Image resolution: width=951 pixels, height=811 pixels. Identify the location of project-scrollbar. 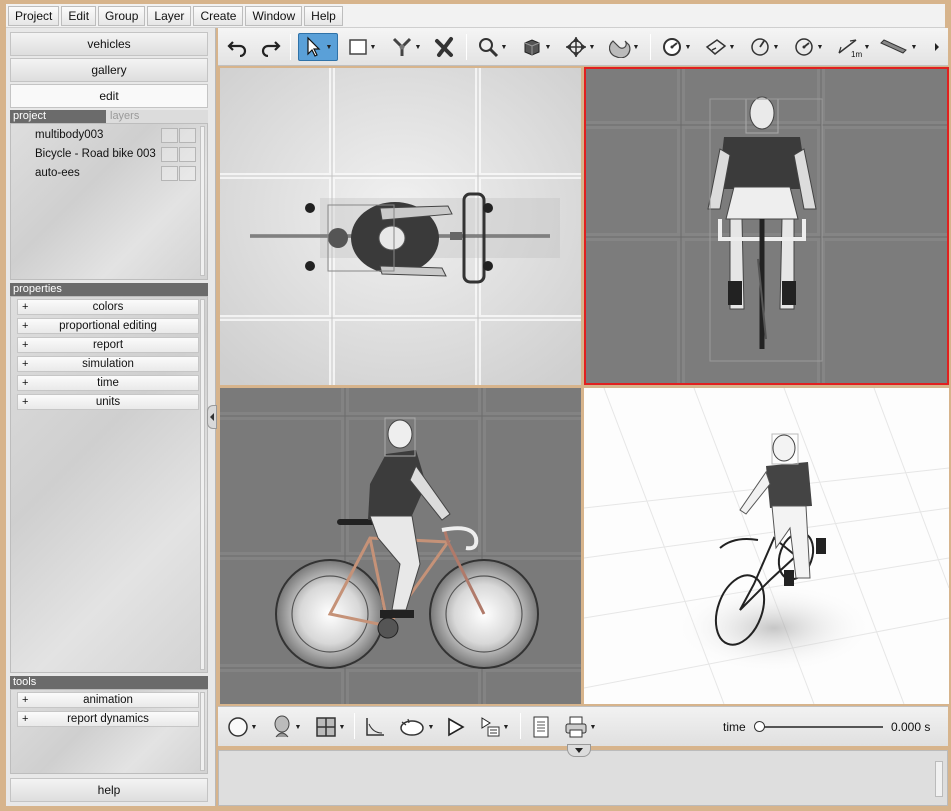
(202, 201).